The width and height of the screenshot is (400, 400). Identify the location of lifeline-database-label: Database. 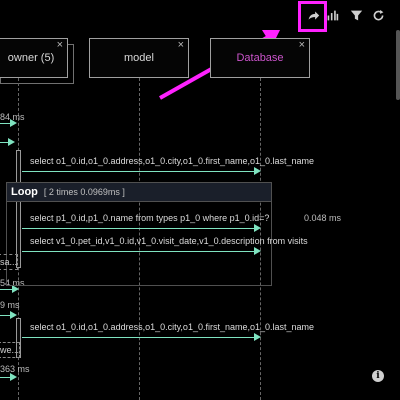
(260, 58).